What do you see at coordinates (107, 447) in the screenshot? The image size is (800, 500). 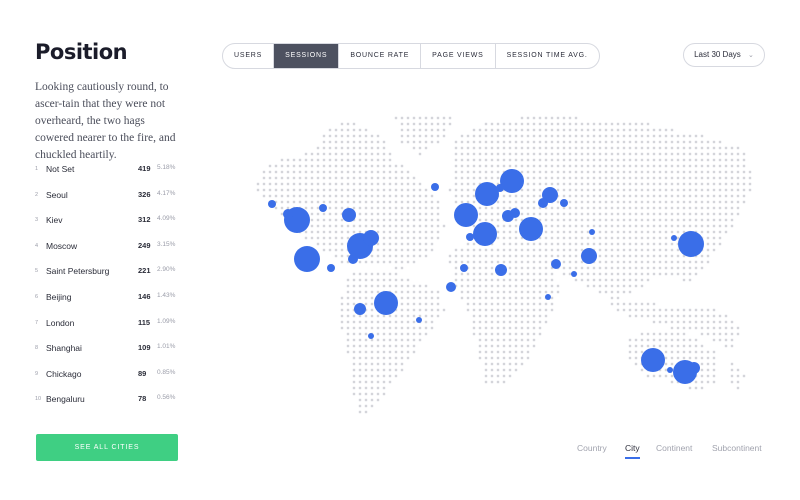 I see `see-all-cities-button: SEE ALL CITIES` at bounding box center [107, 447].